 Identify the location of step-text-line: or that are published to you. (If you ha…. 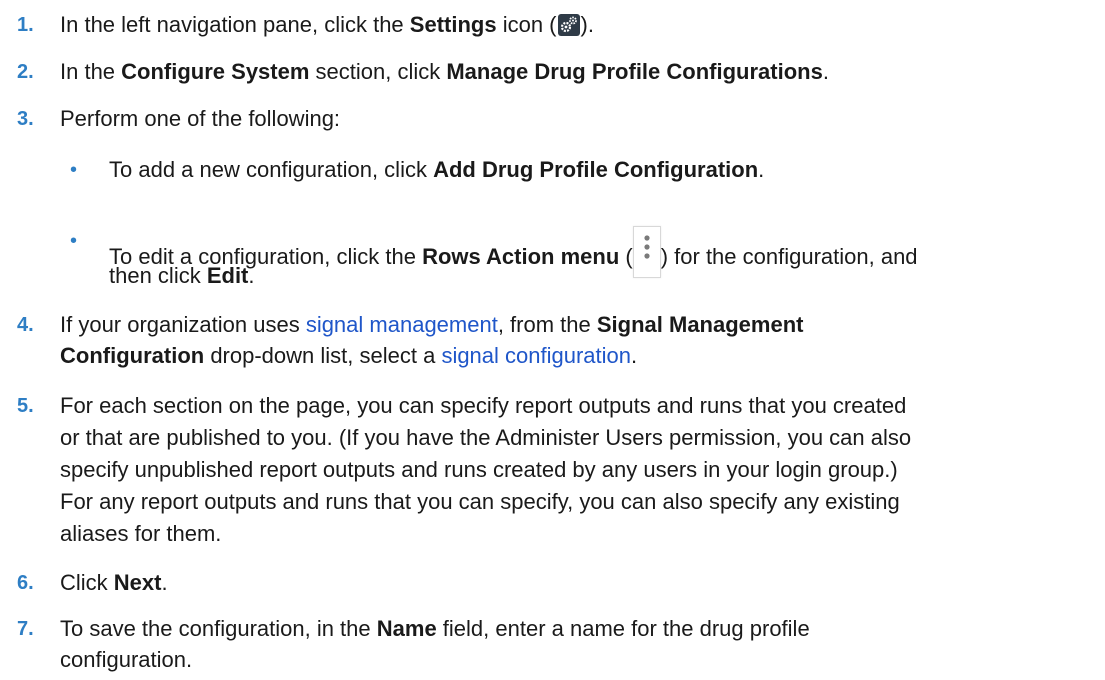
(486, 437).